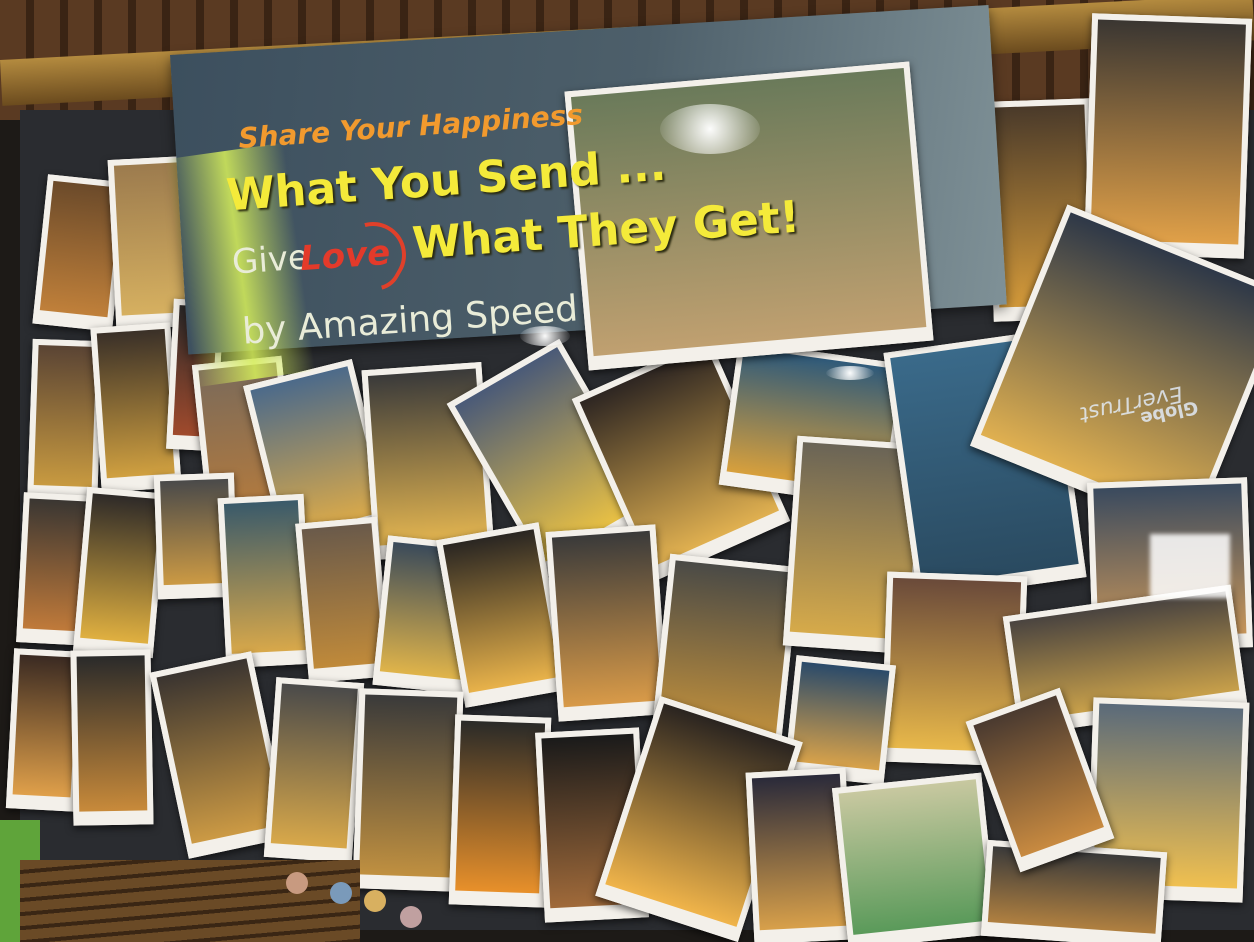 This screenshot has width=1254, height=942. I want to click on window-glare, so click(1190, 566).